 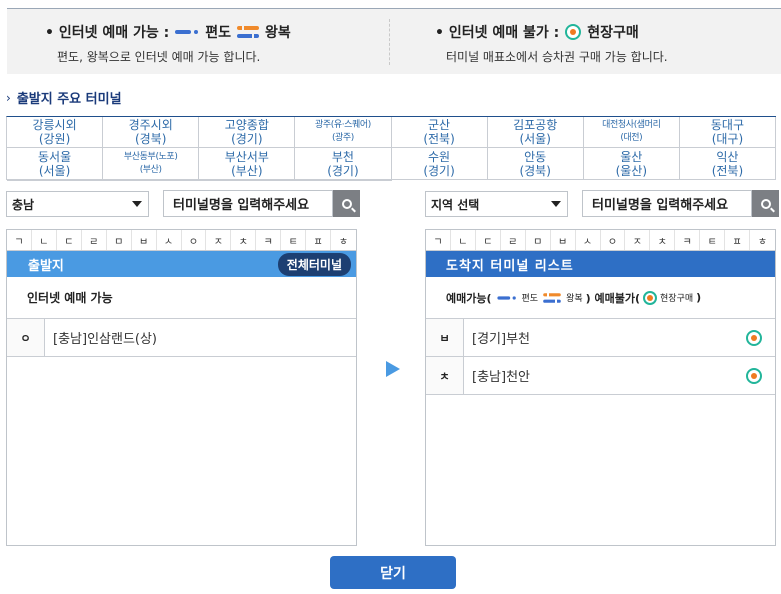 I want to click on terminal-link: 전주(전북), so click(x=55, y=180).